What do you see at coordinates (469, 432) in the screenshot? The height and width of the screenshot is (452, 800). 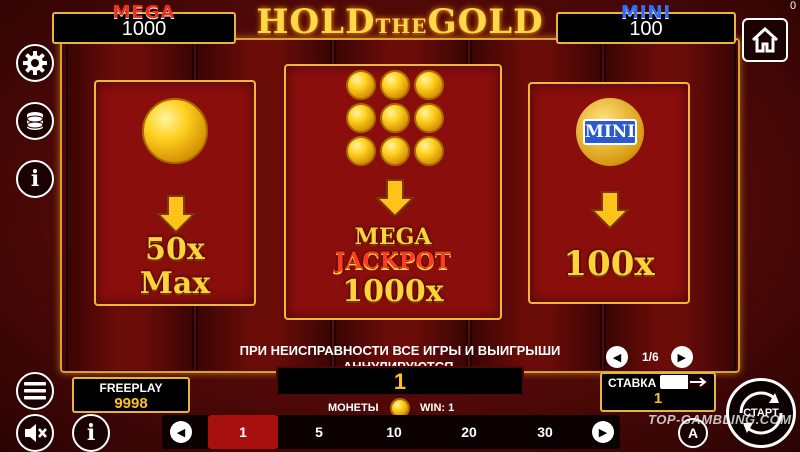 I see `bet-option-20: 20` at bounding box center [469, 432].